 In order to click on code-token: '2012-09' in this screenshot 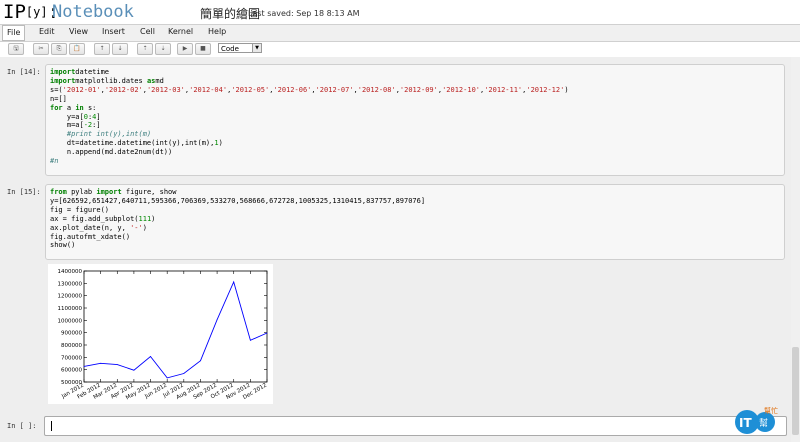, I will do `click(418, 89)`.